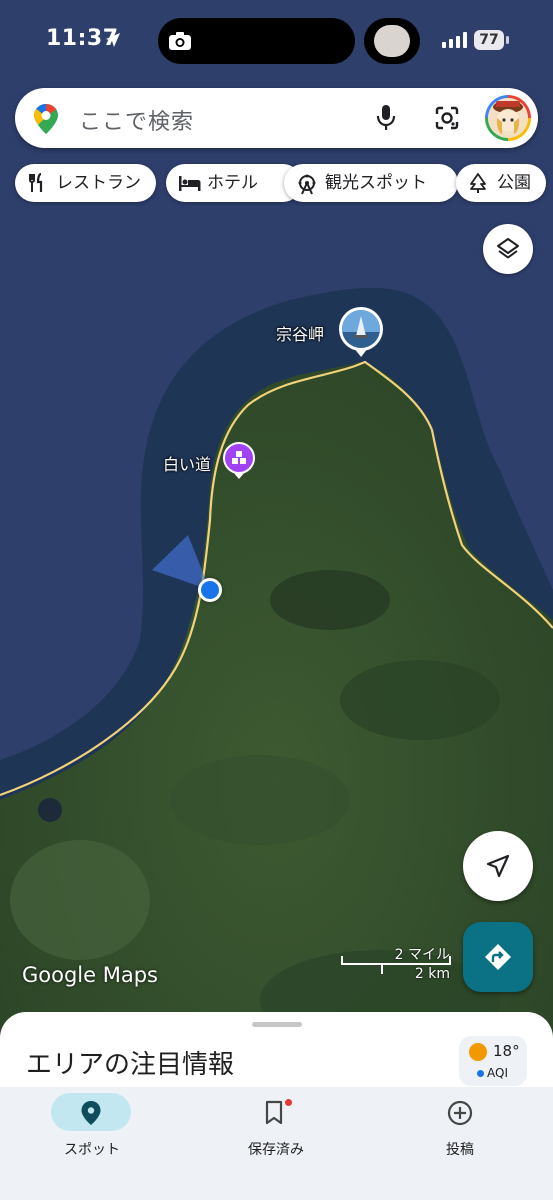 The image size is (553, 1200). What do you see at coordinates (432, 974) in the screenshot?
I see `scale-km: 2 km` at bounding box center [432, 974].